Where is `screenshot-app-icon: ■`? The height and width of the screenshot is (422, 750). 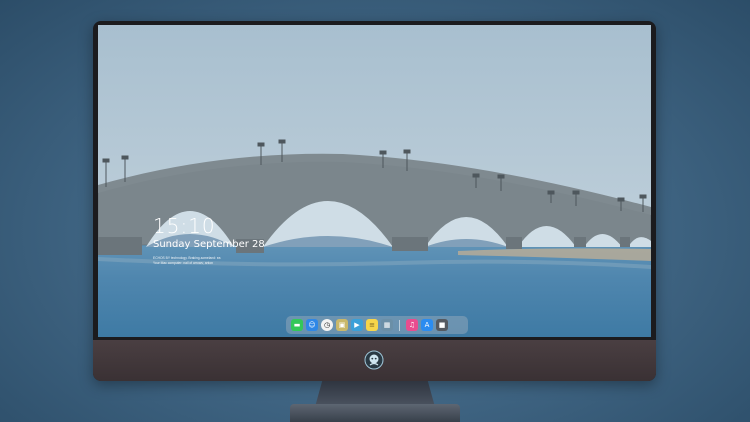 screenshot-app-icon: ■ is located at coordinates (442, 325).